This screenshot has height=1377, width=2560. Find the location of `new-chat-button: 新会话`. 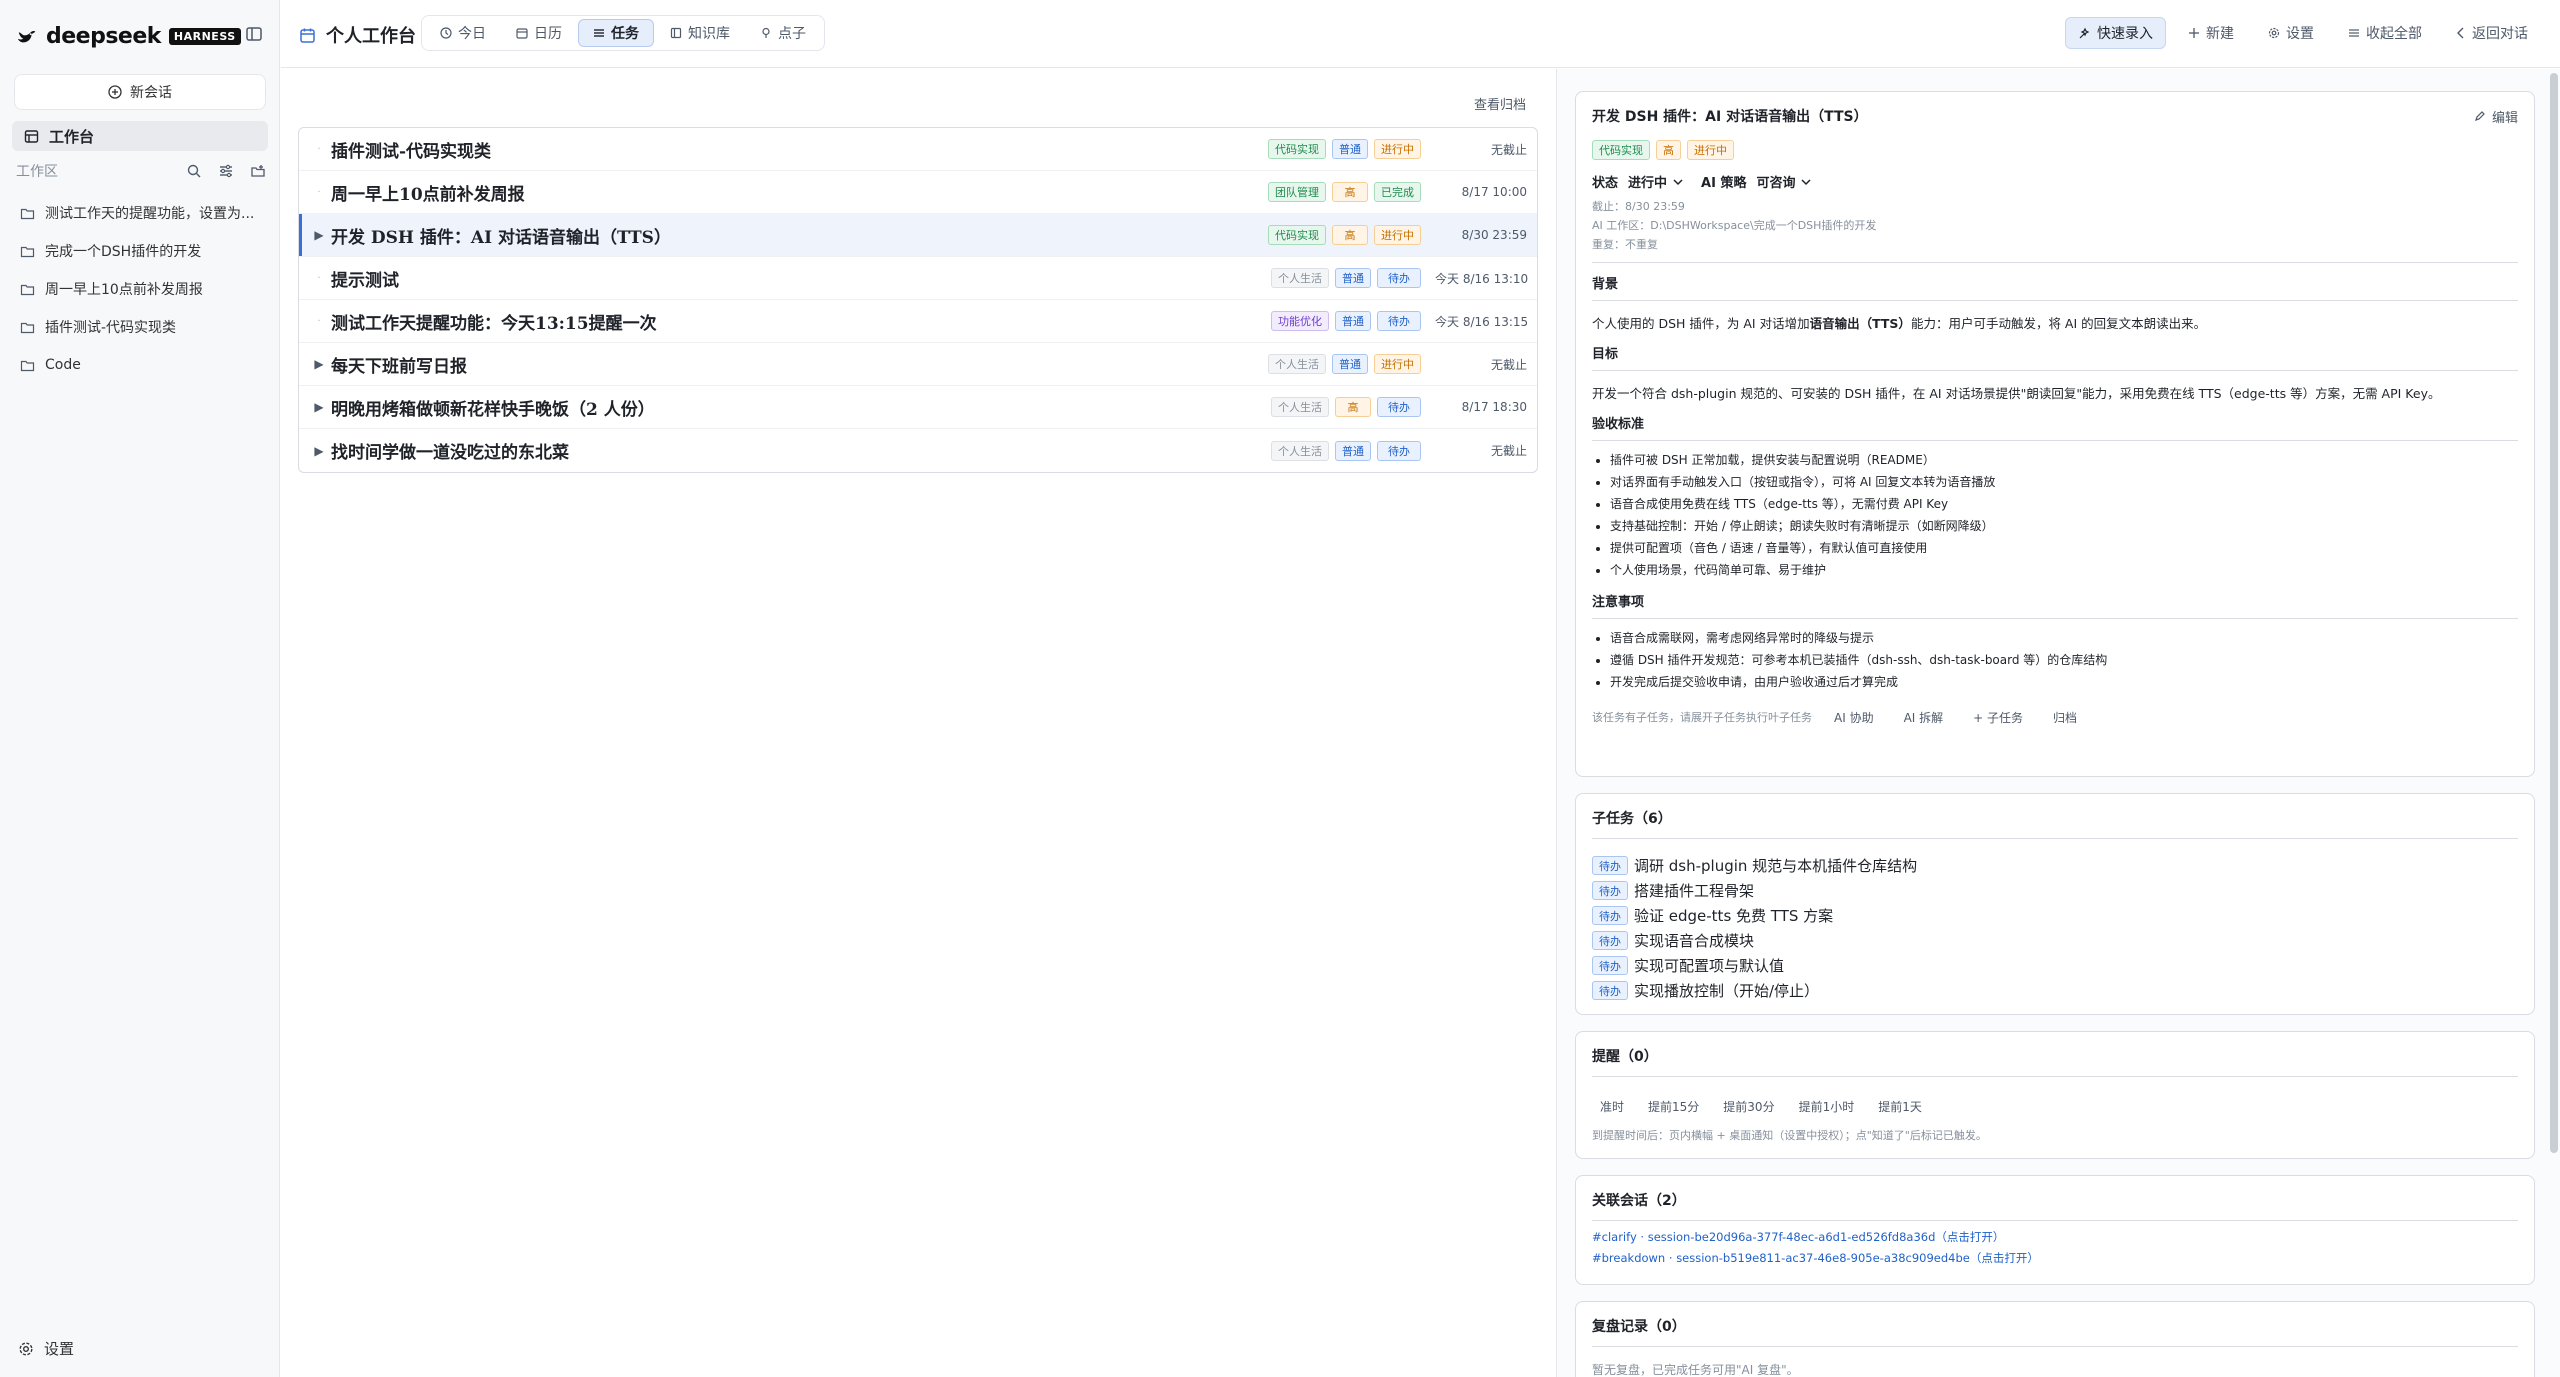

new-chat-button: 新会话 is located at coordinates (140, 92).